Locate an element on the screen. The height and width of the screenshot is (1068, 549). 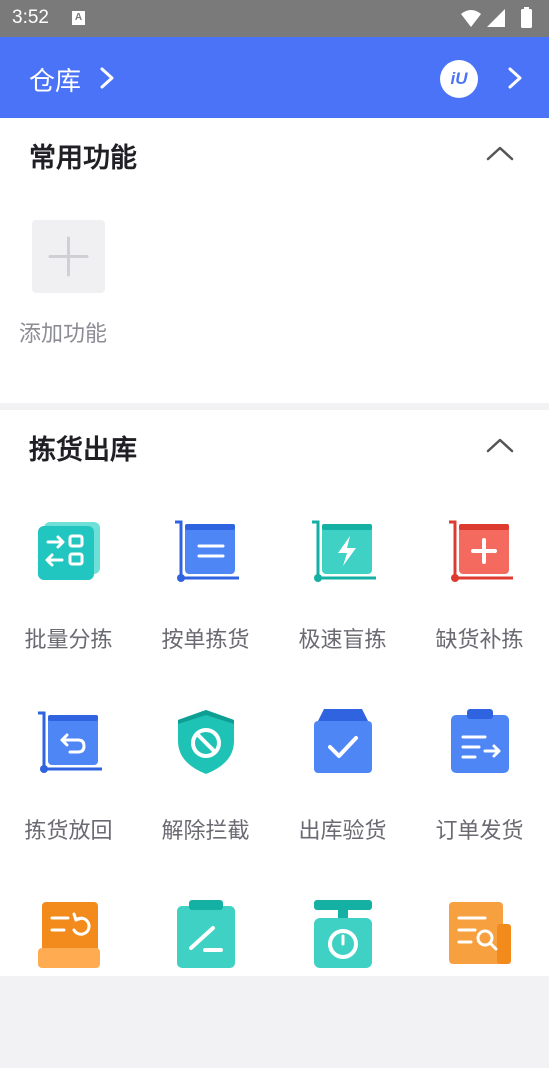
order-ship-item: 订单发货 is located at coordinates (479, 792).